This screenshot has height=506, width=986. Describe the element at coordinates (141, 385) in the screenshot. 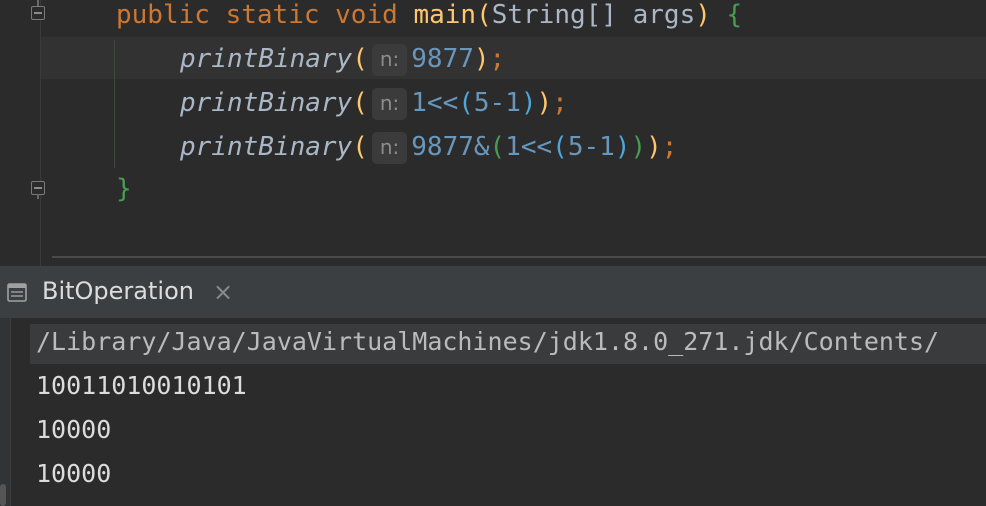

I see `console-output-line: 10011010010101` at that location.